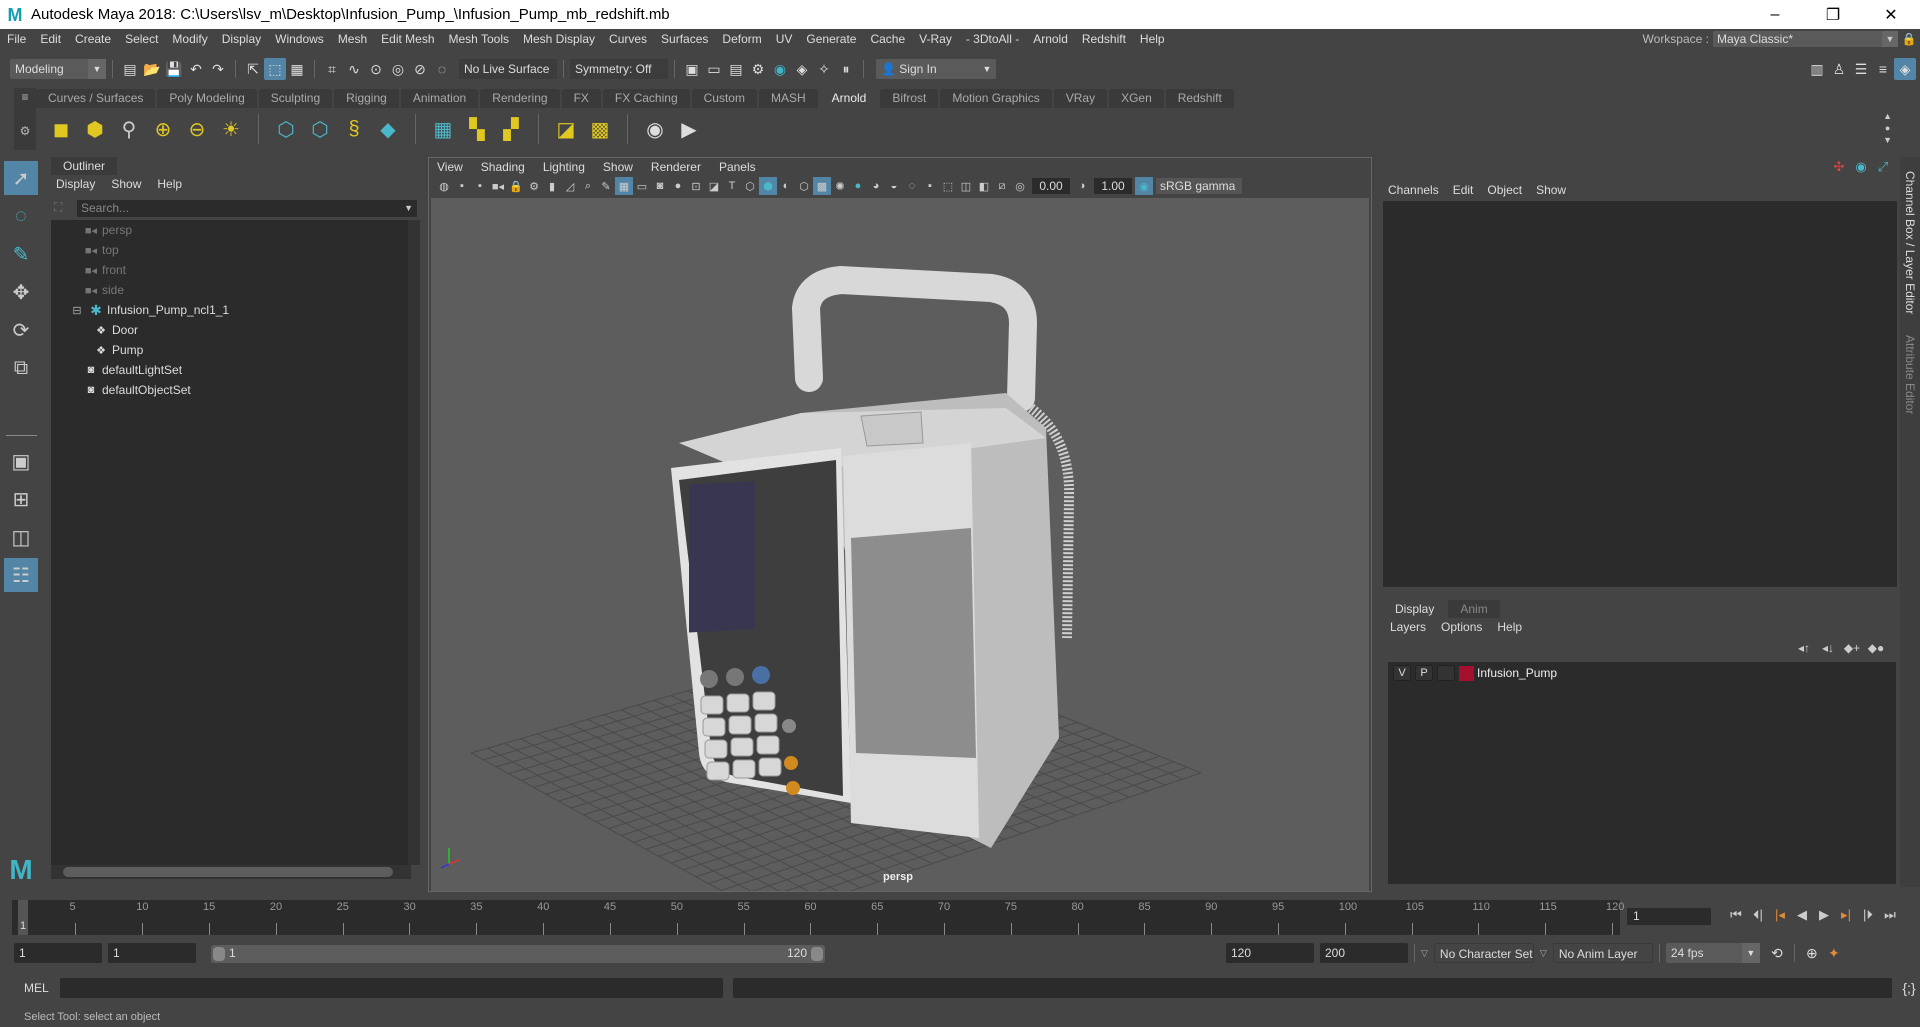 This screenshot has height=1027, width=1920. What do you see at coordinates (1669, 916) in the screenshot?
I see `current-frame-field: 1` at bounding box center [1669, 916].